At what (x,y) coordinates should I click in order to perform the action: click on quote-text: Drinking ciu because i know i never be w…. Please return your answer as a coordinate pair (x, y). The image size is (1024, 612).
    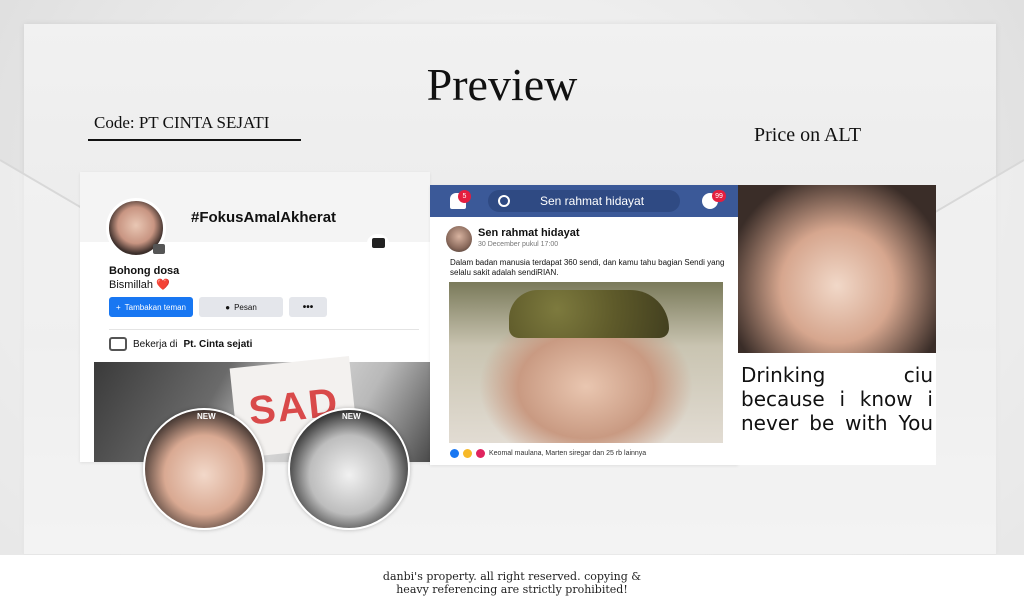
    Looking at the image, I should click on (837, 399).